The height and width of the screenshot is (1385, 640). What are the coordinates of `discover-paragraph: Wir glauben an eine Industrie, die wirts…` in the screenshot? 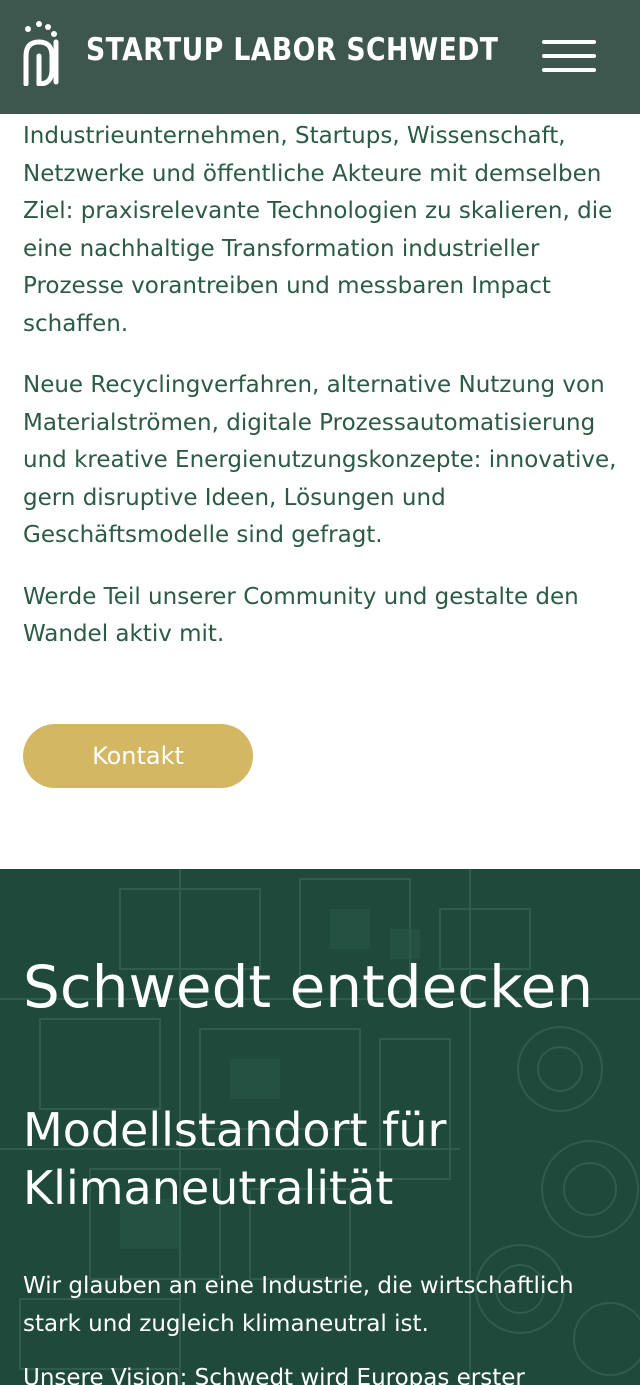 It's located at (298, 1305).